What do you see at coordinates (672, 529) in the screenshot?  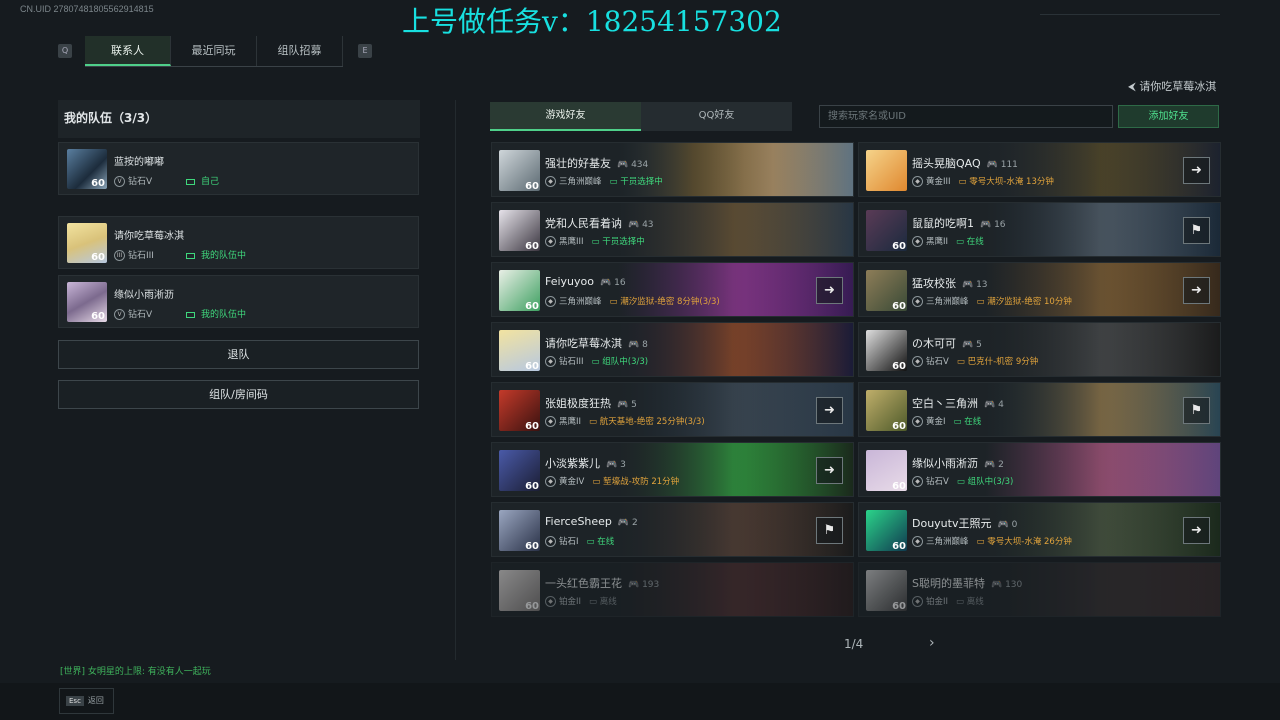 I see `friend-card: 60 FierceSheep 🎮 2 ◆ 钻石I ▭ 在线 ⚑` at bounding box center [672, 529].